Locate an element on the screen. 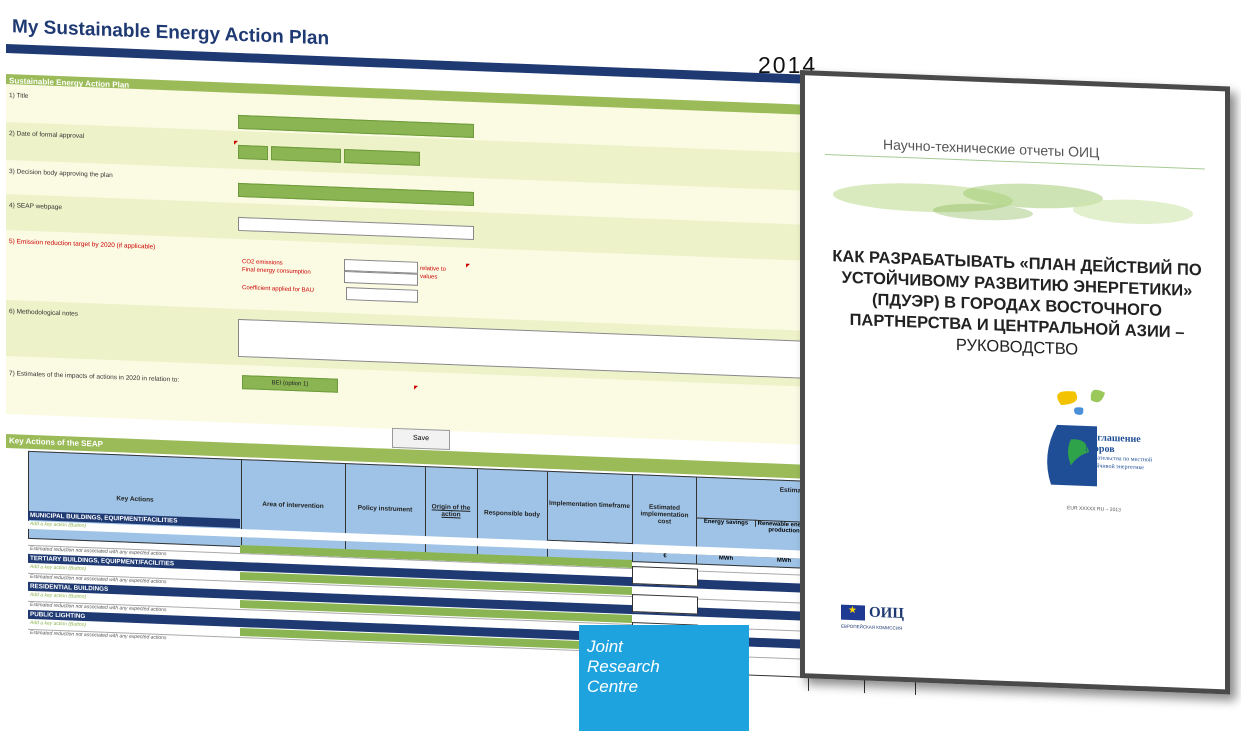  date-year-input is located at coordinates (382, 157).